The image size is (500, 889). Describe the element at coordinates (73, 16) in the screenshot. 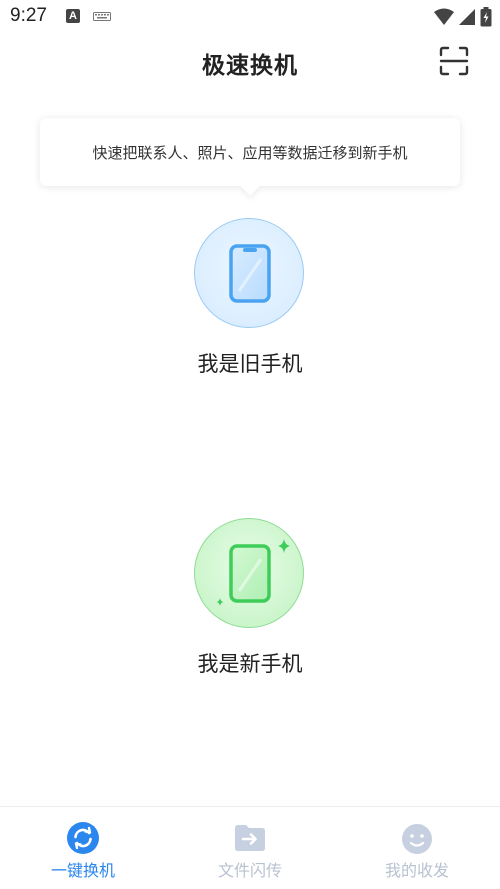

I see `notification-a-icon: A` at that location.